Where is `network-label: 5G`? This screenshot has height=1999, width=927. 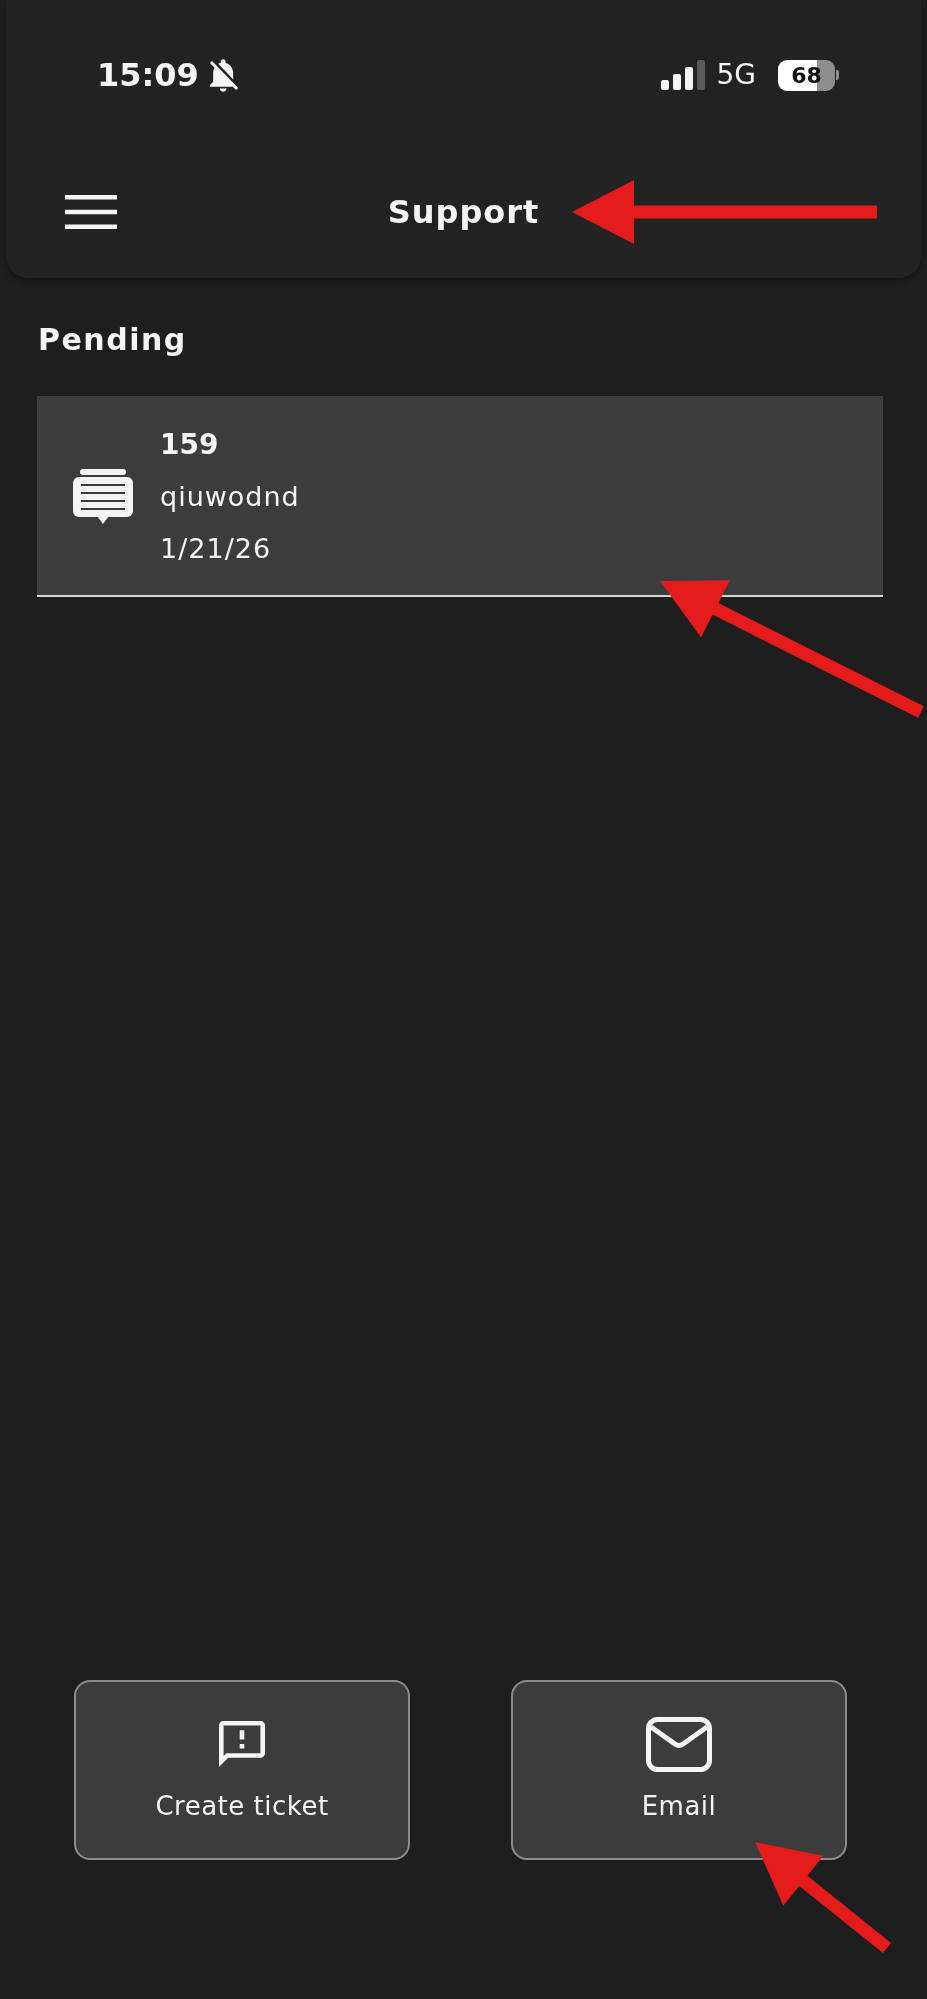 network-label: 5G is located at coordinates (736, 75).